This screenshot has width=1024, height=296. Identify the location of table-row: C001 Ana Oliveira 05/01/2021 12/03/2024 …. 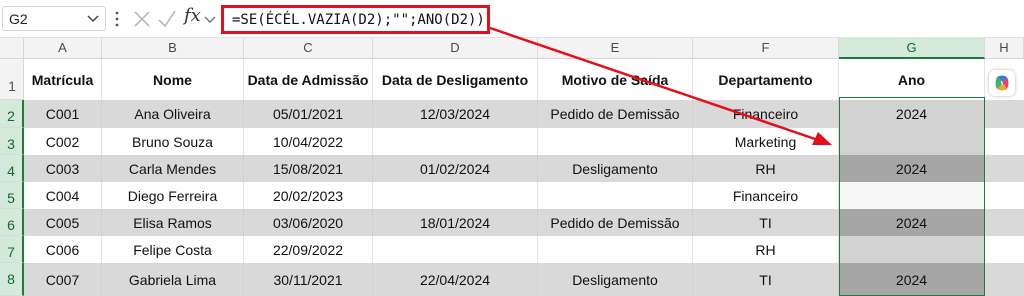
(524, 114).